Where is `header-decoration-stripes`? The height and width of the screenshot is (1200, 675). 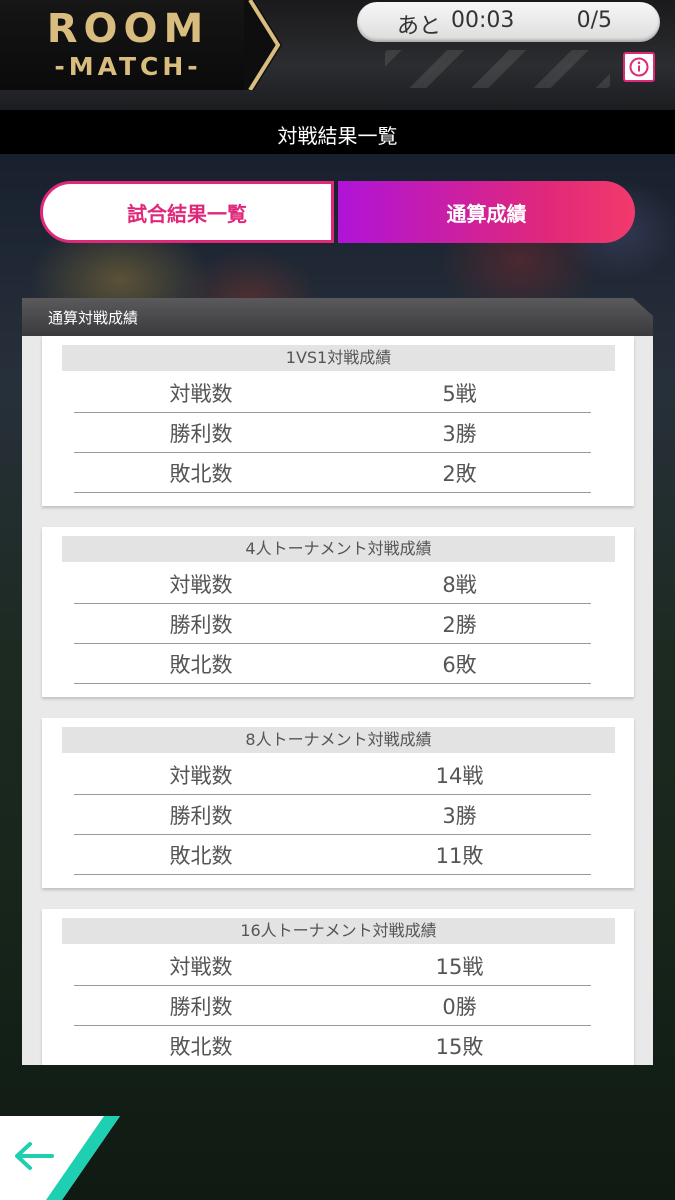 header-decoration-stripes is located at coordinates (497, 69).